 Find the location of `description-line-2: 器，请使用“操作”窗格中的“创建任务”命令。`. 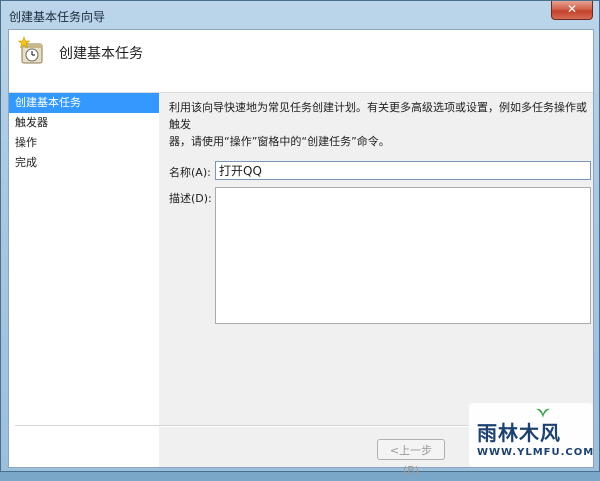

description-line-2: 器，请使用“操作”窗格中的“创建任务”命令。 is located at coordinates (279, 141).